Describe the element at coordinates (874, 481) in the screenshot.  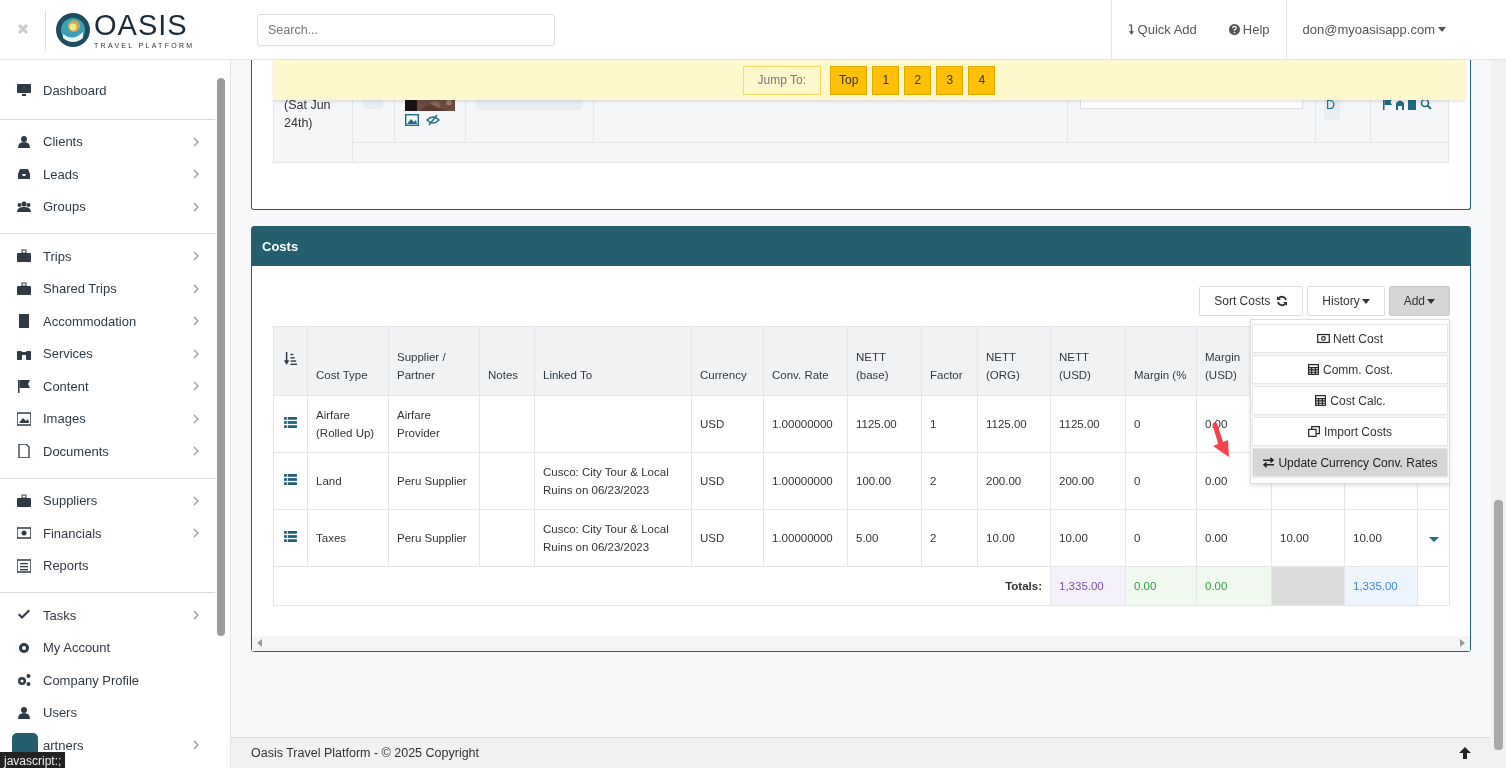
I see `table-cell: 100.00` at that location.